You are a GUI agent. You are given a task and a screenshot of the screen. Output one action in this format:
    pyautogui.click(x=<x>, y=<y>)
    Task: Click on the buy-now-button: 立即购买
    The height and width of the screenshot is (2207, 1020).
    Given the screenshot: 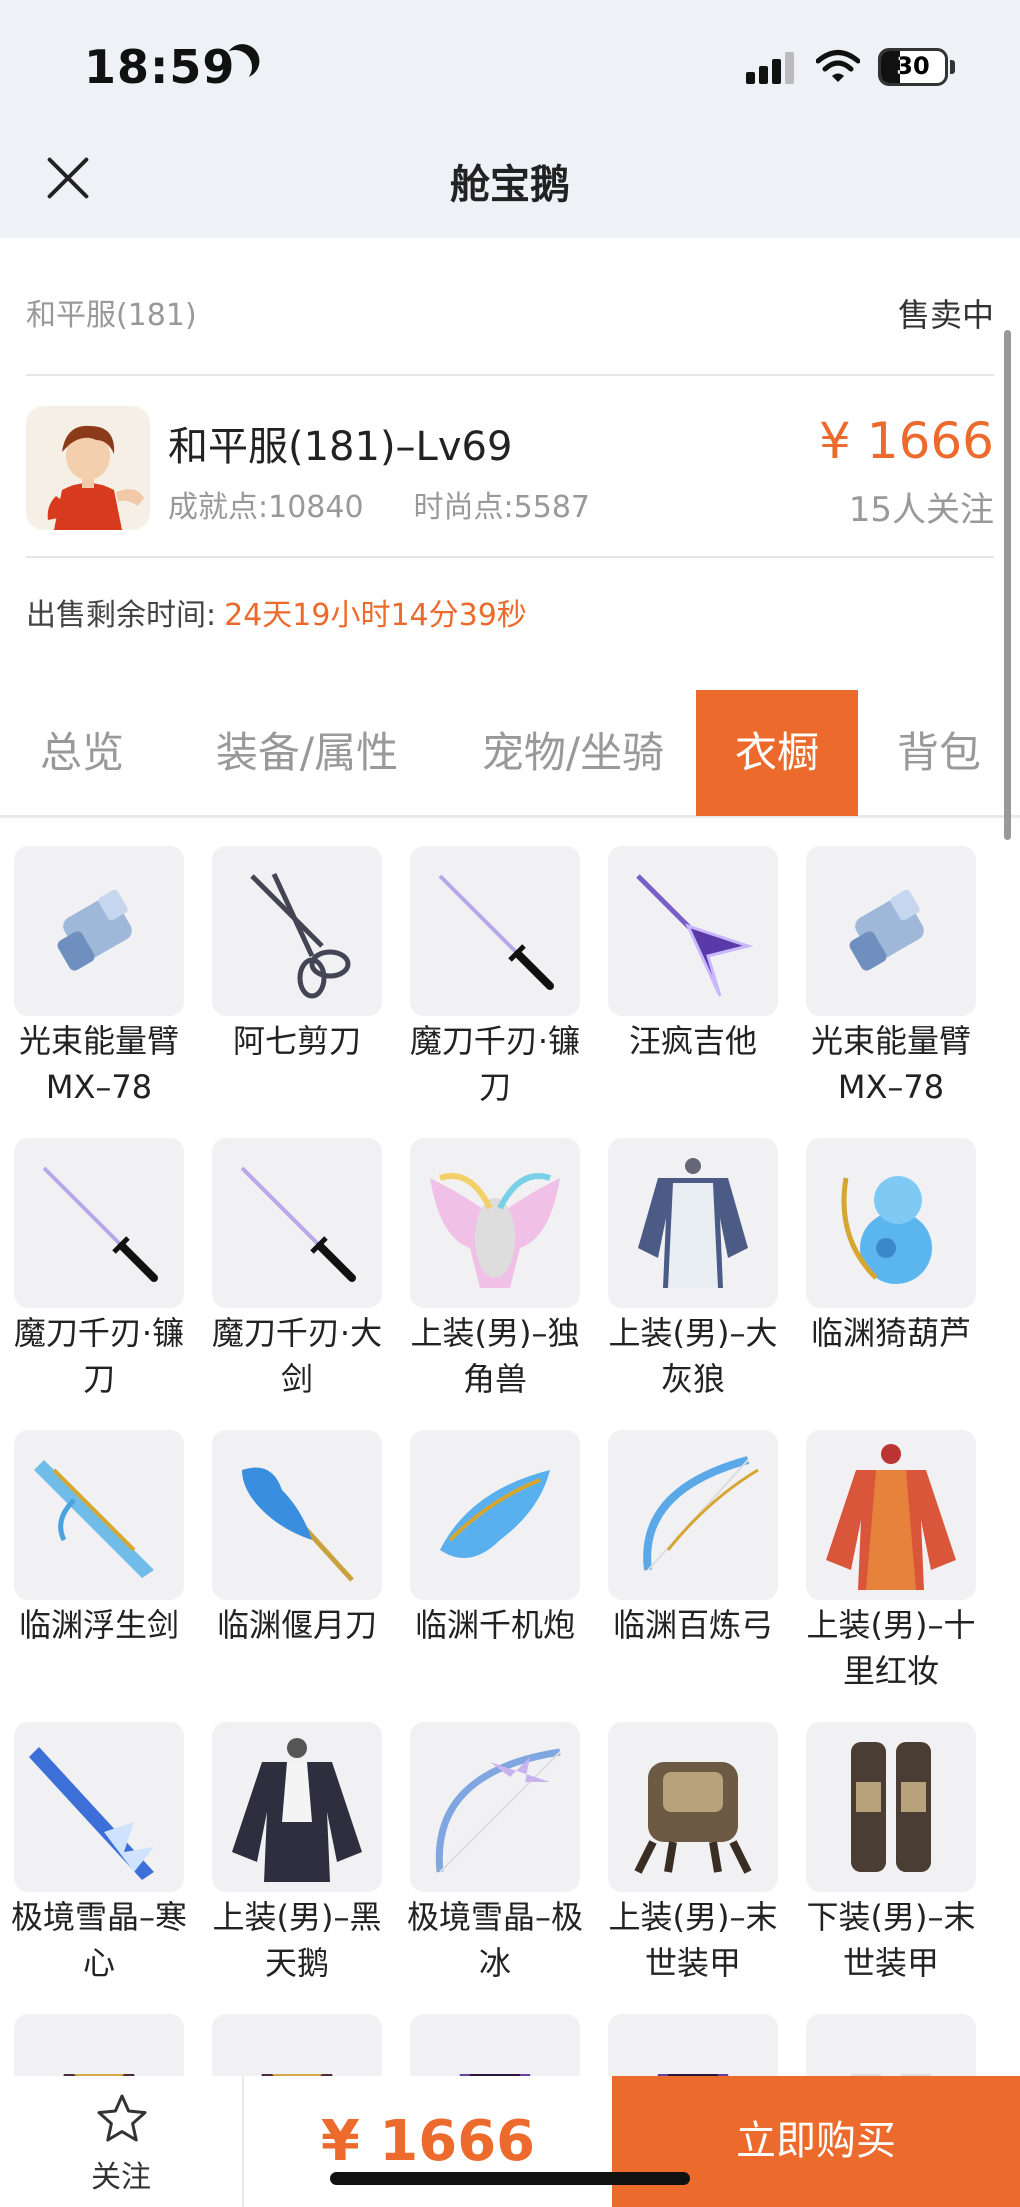 What is the action you would take?
    pyautogui.click(x=816, y=2141)
    